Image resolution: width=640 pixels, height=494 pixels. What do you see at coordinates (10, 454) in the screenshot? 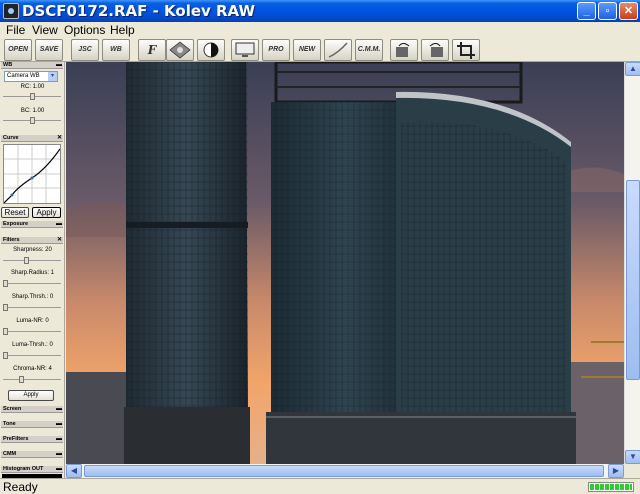
I see `cmm-title: CMM` at bounding box center [10, 454].